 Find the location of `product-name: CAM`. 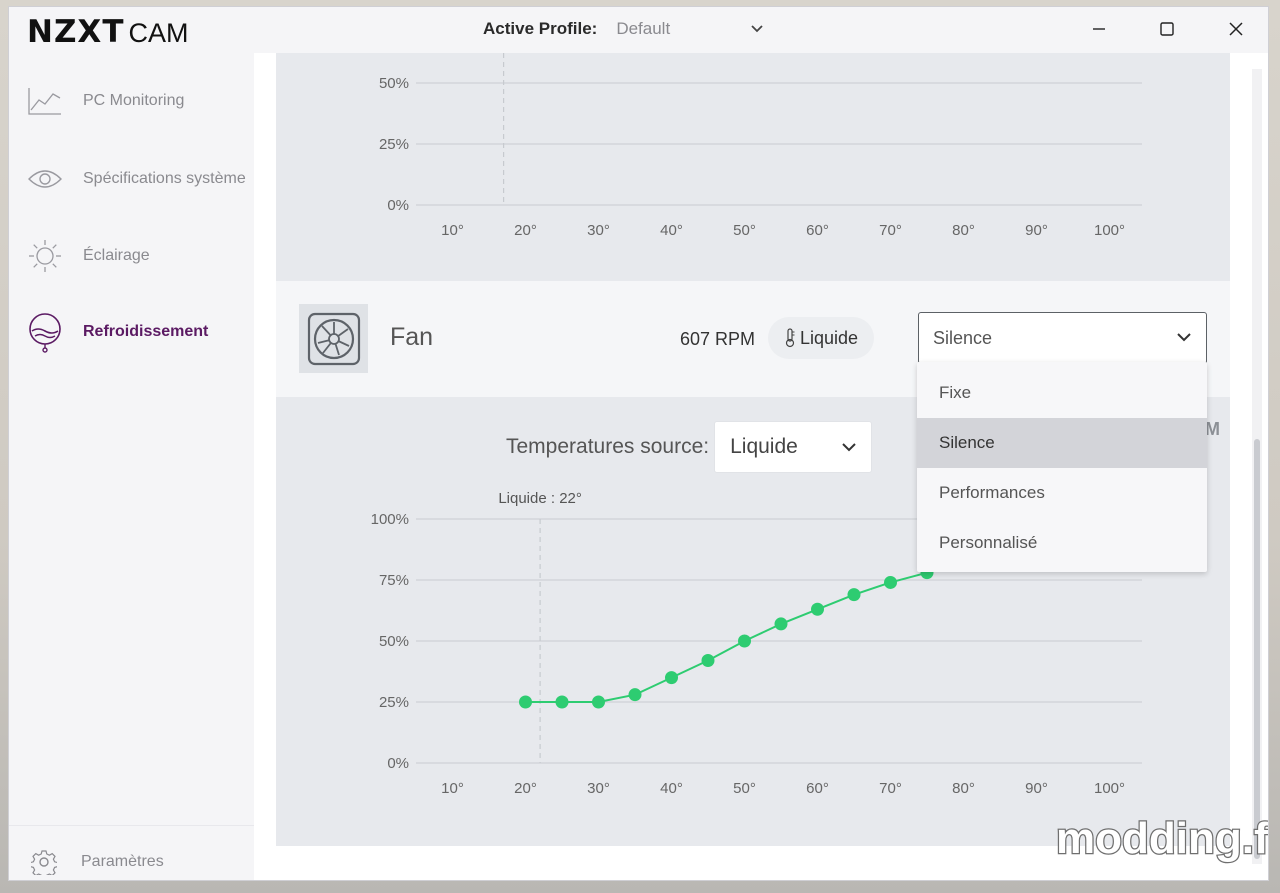

product-name: CAM is located at coordinates (158, 33).